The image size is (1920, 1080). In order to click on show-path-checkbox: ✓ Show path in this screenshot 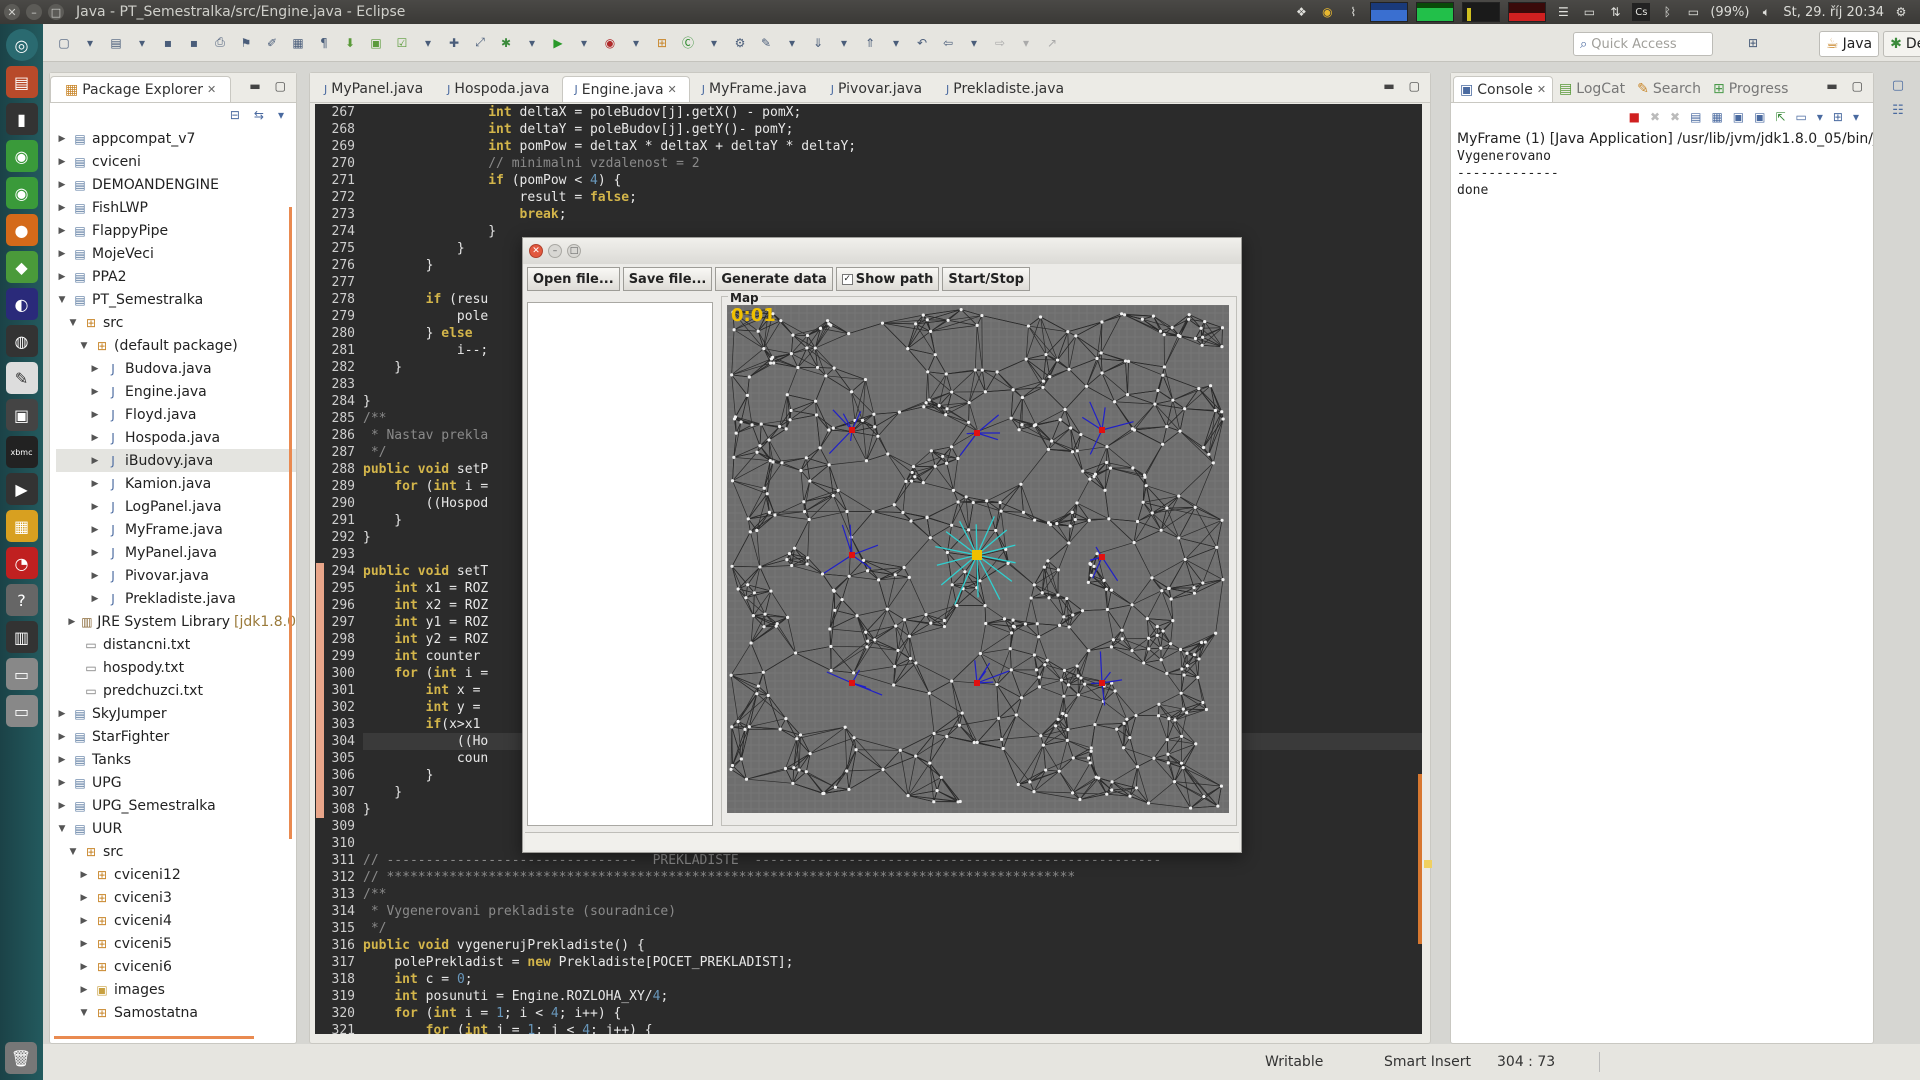, I will do `click(887, 279)`.